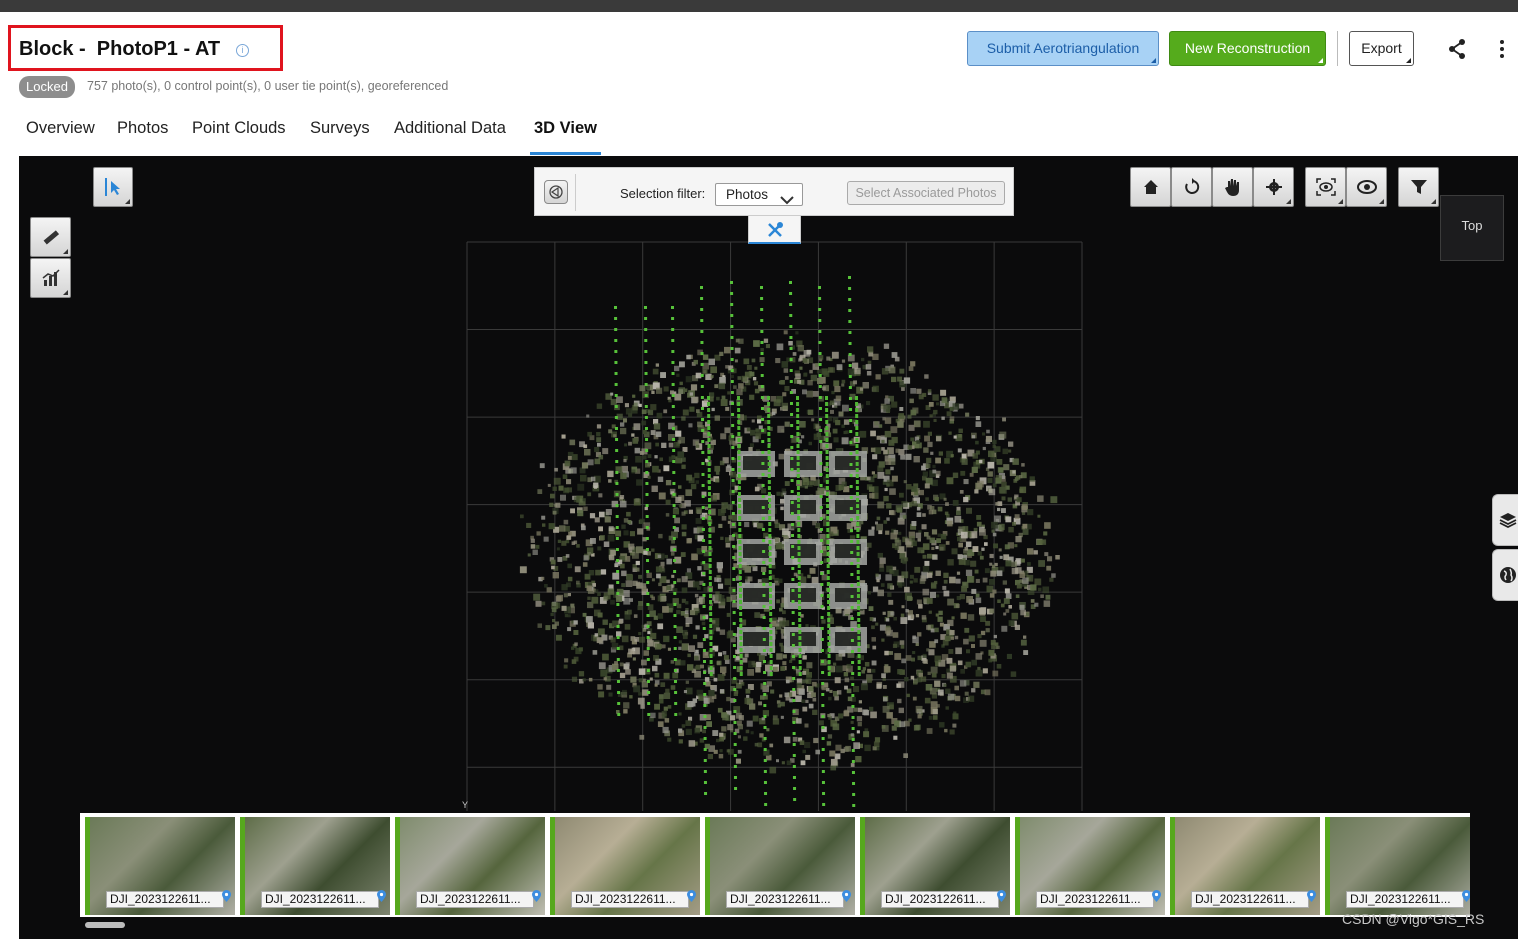  Describe the element at coordinates (1418, 187) in the screenshot. I see `filter-button` at that location.